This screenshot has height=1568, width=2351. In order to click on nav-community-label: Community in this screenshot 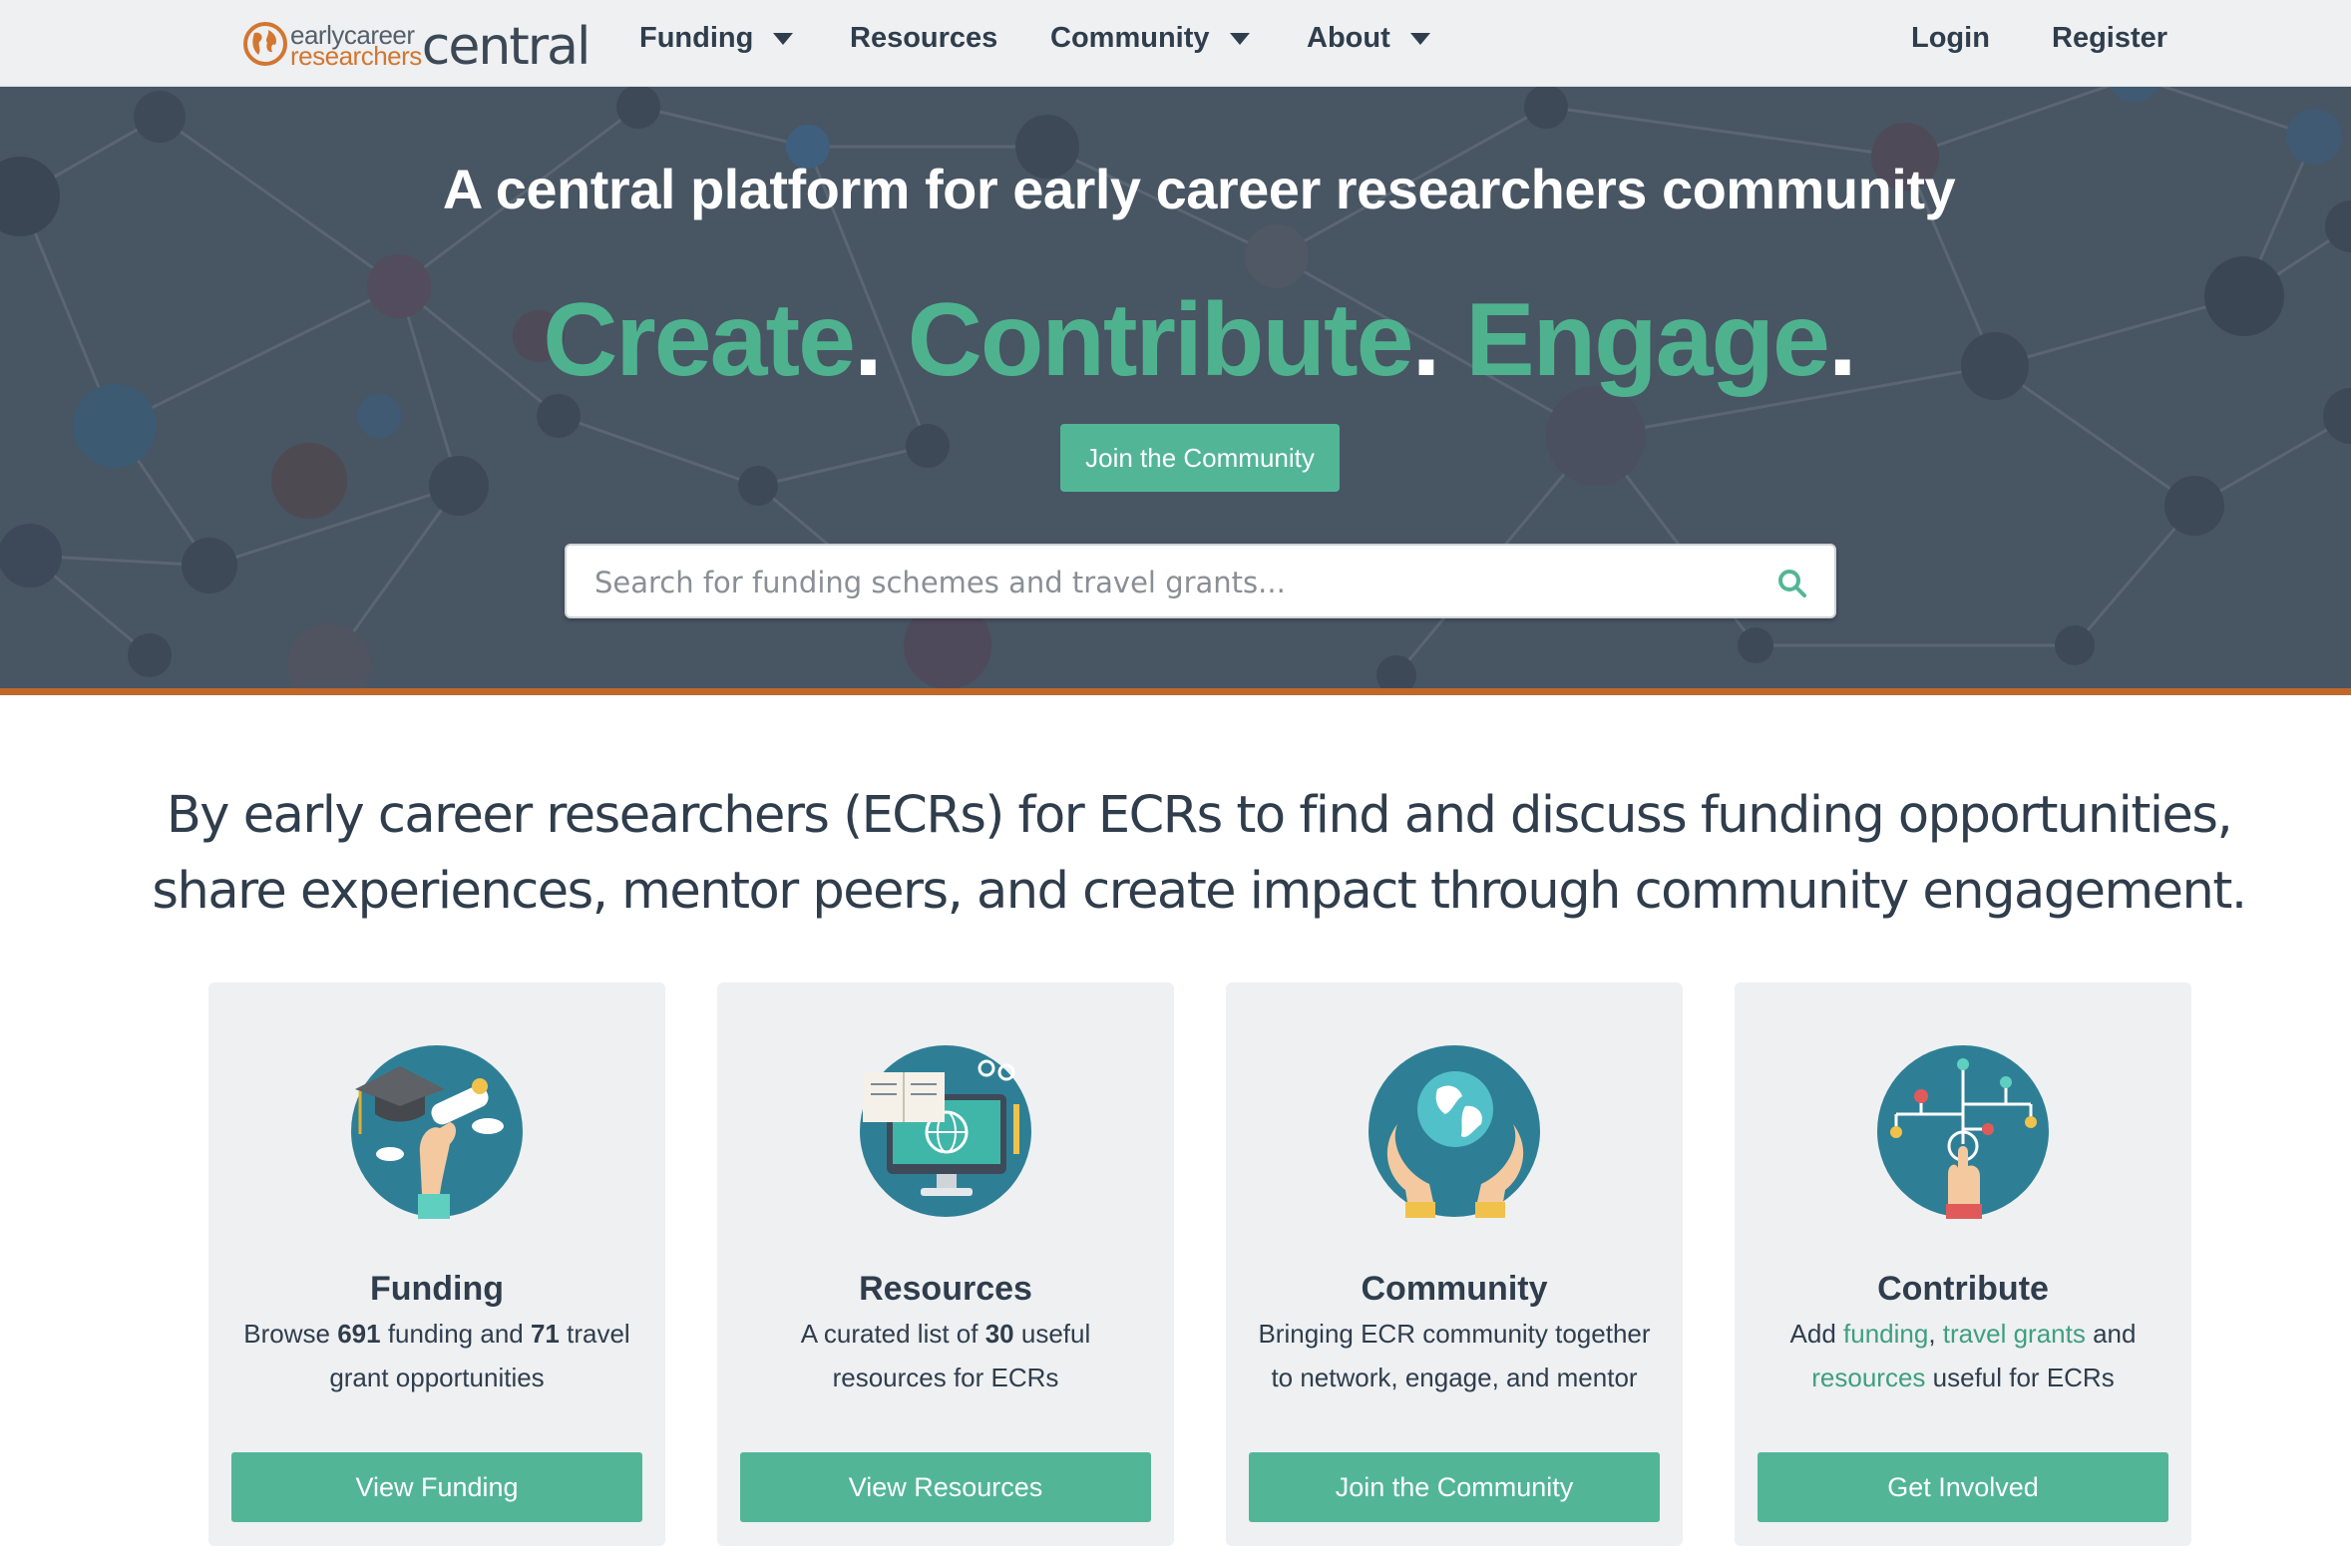, I will do `click(1130, 38)`.